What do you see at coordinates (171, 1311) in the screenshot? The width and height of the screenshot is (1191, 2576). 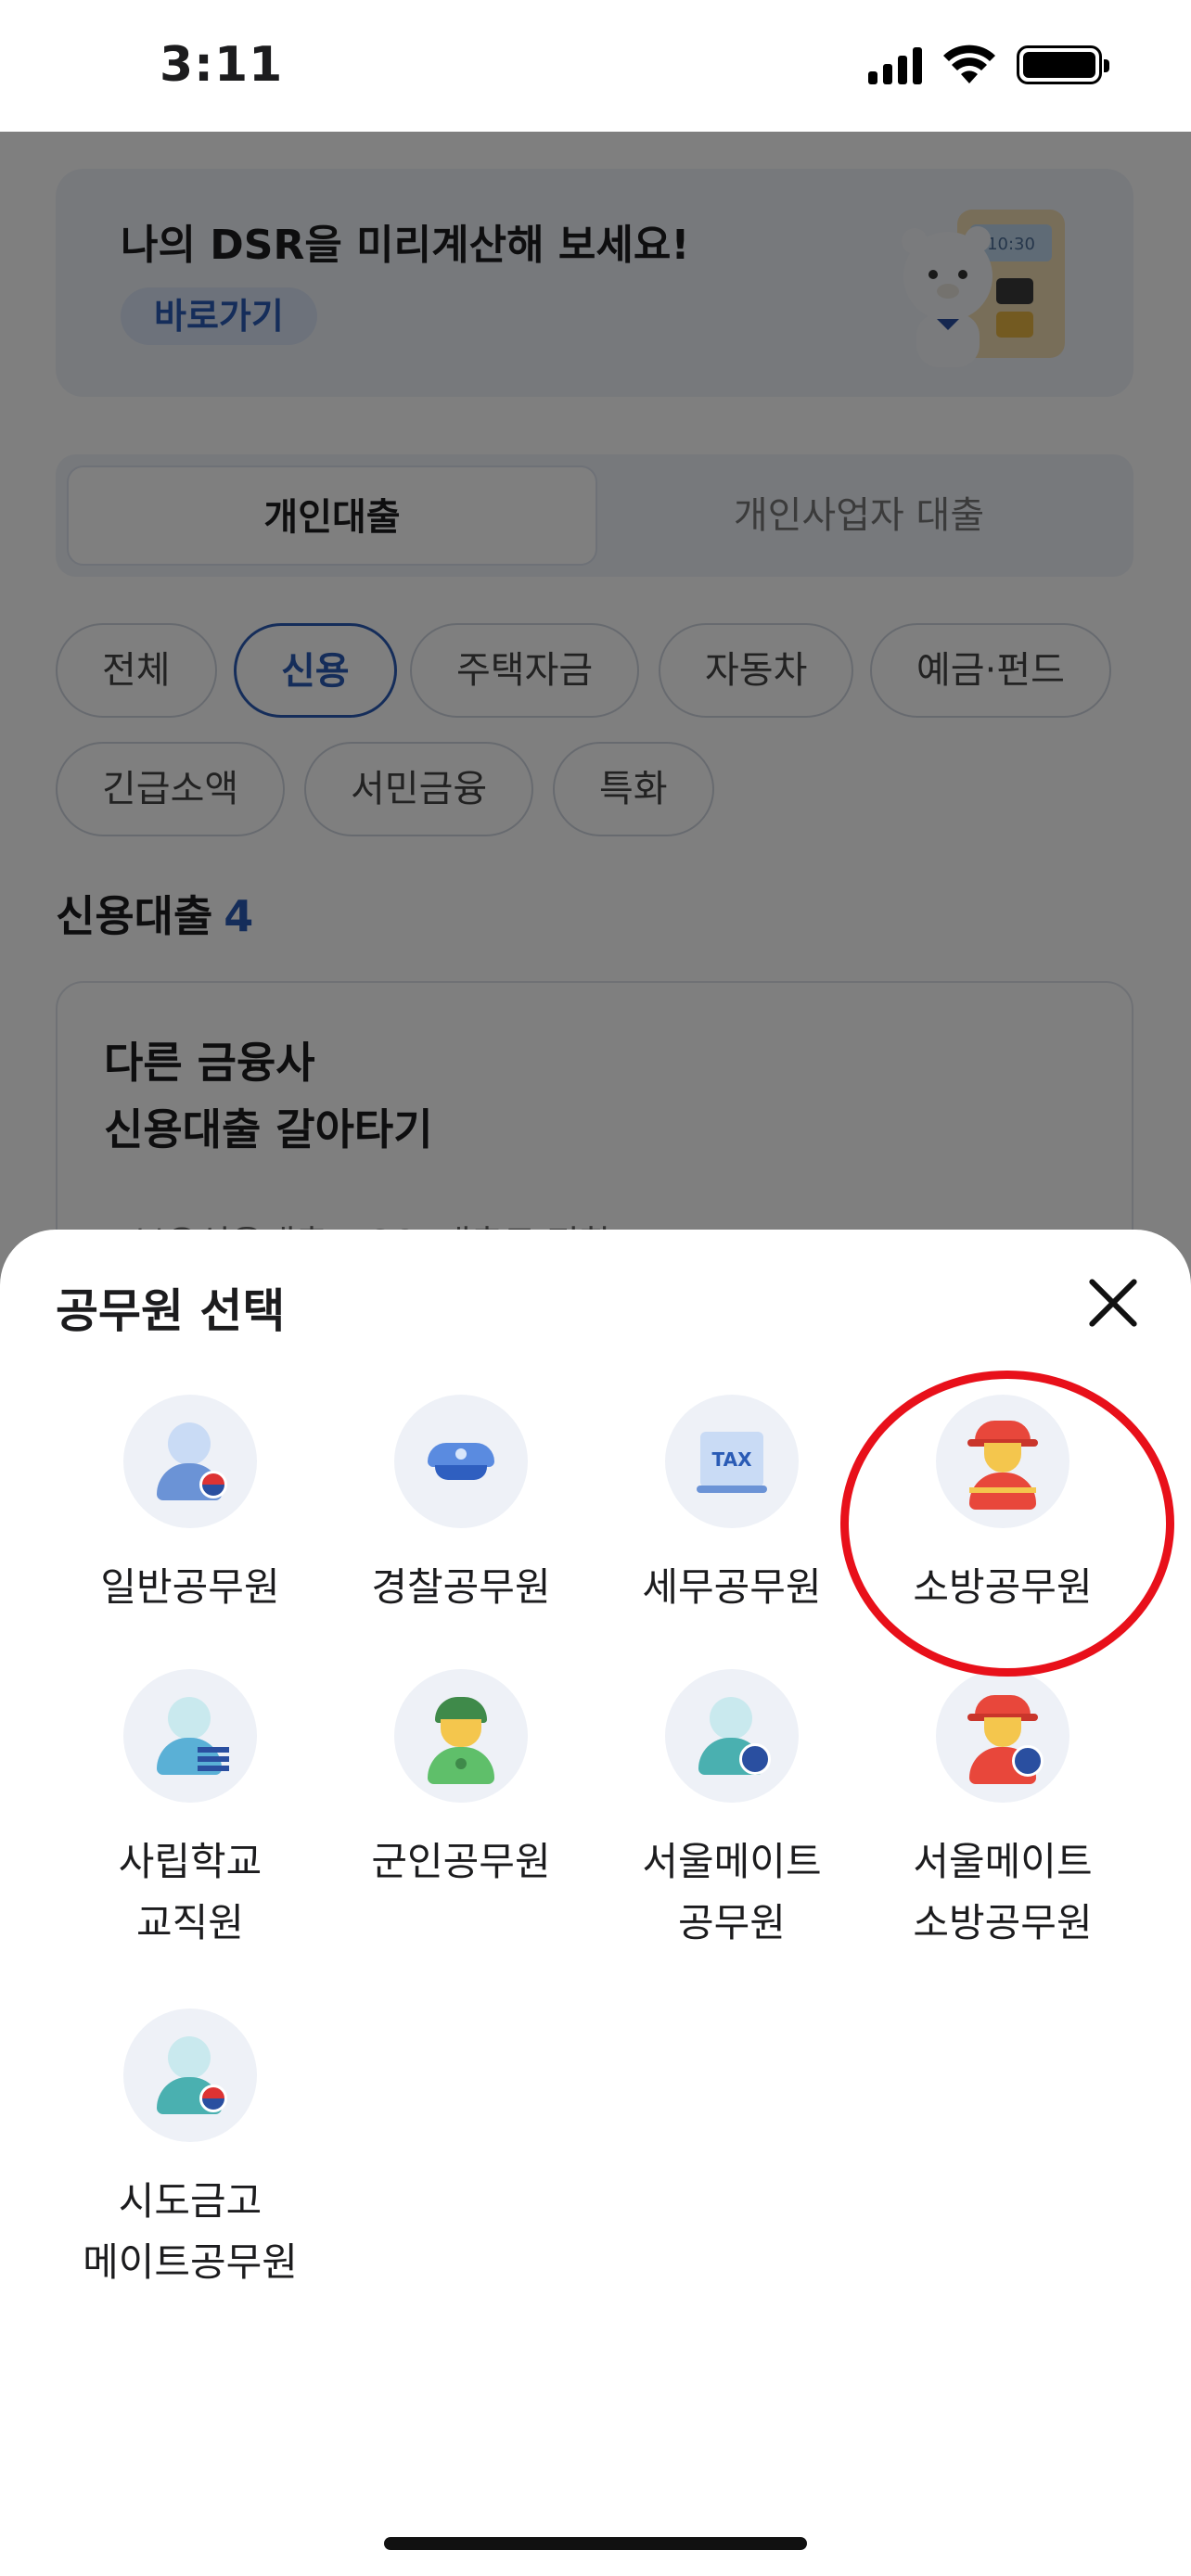 I see `sheet-title: 공무원 선택` at bounding box center [171, 1311].